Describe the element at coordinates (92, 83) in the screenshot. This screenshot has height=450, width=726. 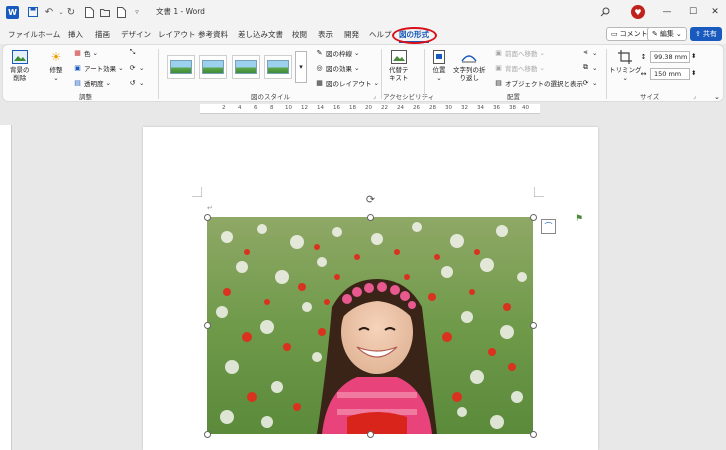
I see `transparency-button: ▤ 透明度 ⌄` at that location.